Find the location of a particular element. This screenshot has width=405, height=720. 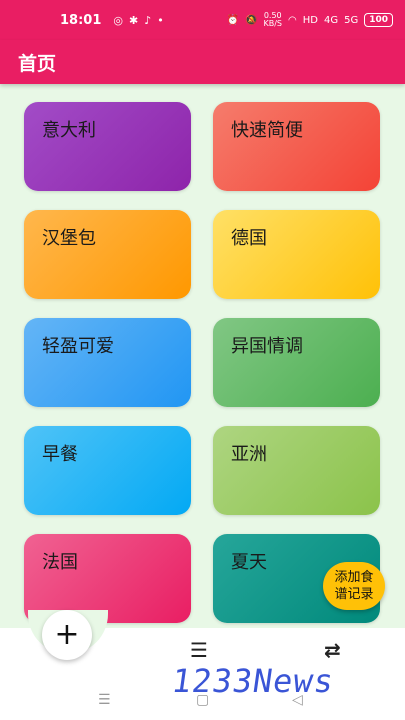

category-card-italy: 意大利 is located at coordinates (107, 146).